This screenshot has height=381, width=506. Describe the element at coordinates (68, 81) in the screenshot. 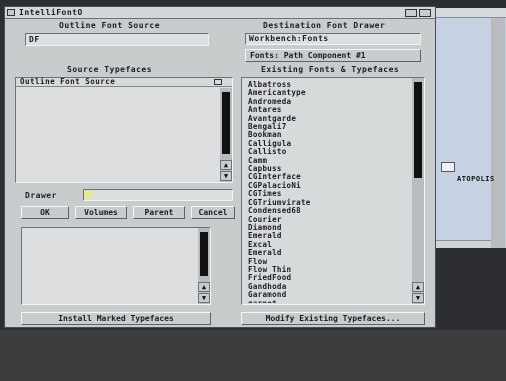

I see `source-list-title: Outline Font Source` at that location.